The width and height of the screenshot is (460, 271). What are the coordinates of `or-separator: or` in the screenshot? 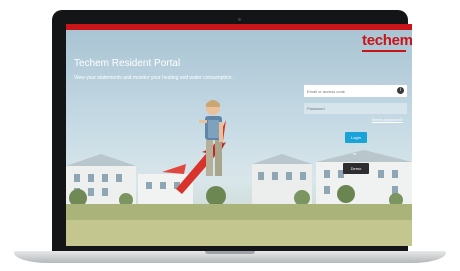 It's located at (355, 153).